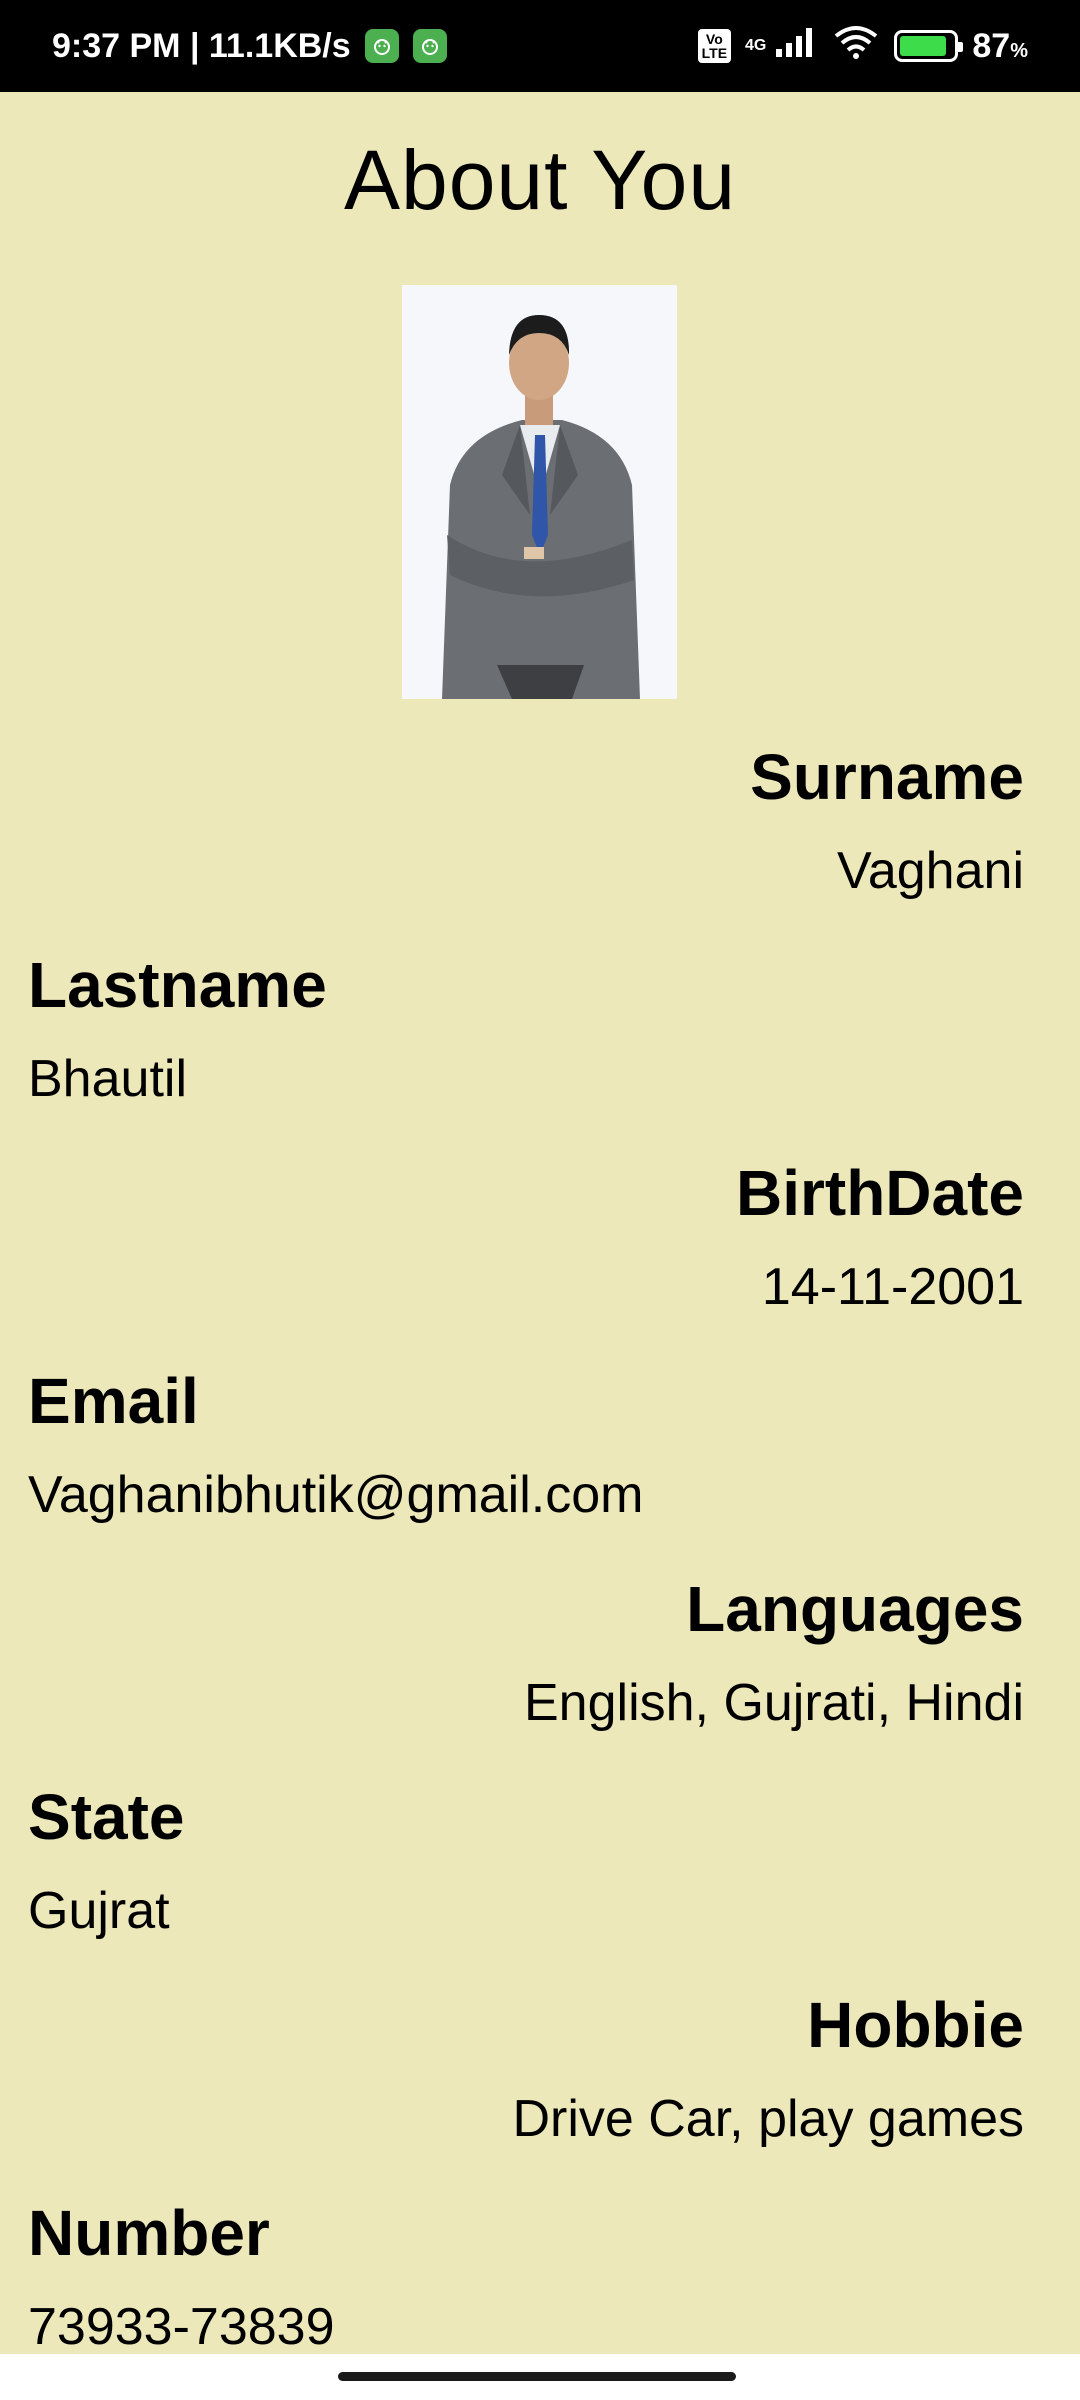 The width and height of the screenshot is (1080, 2400). I want to click on hobbie-value: Drive Car, play games, so click(768, 2119).